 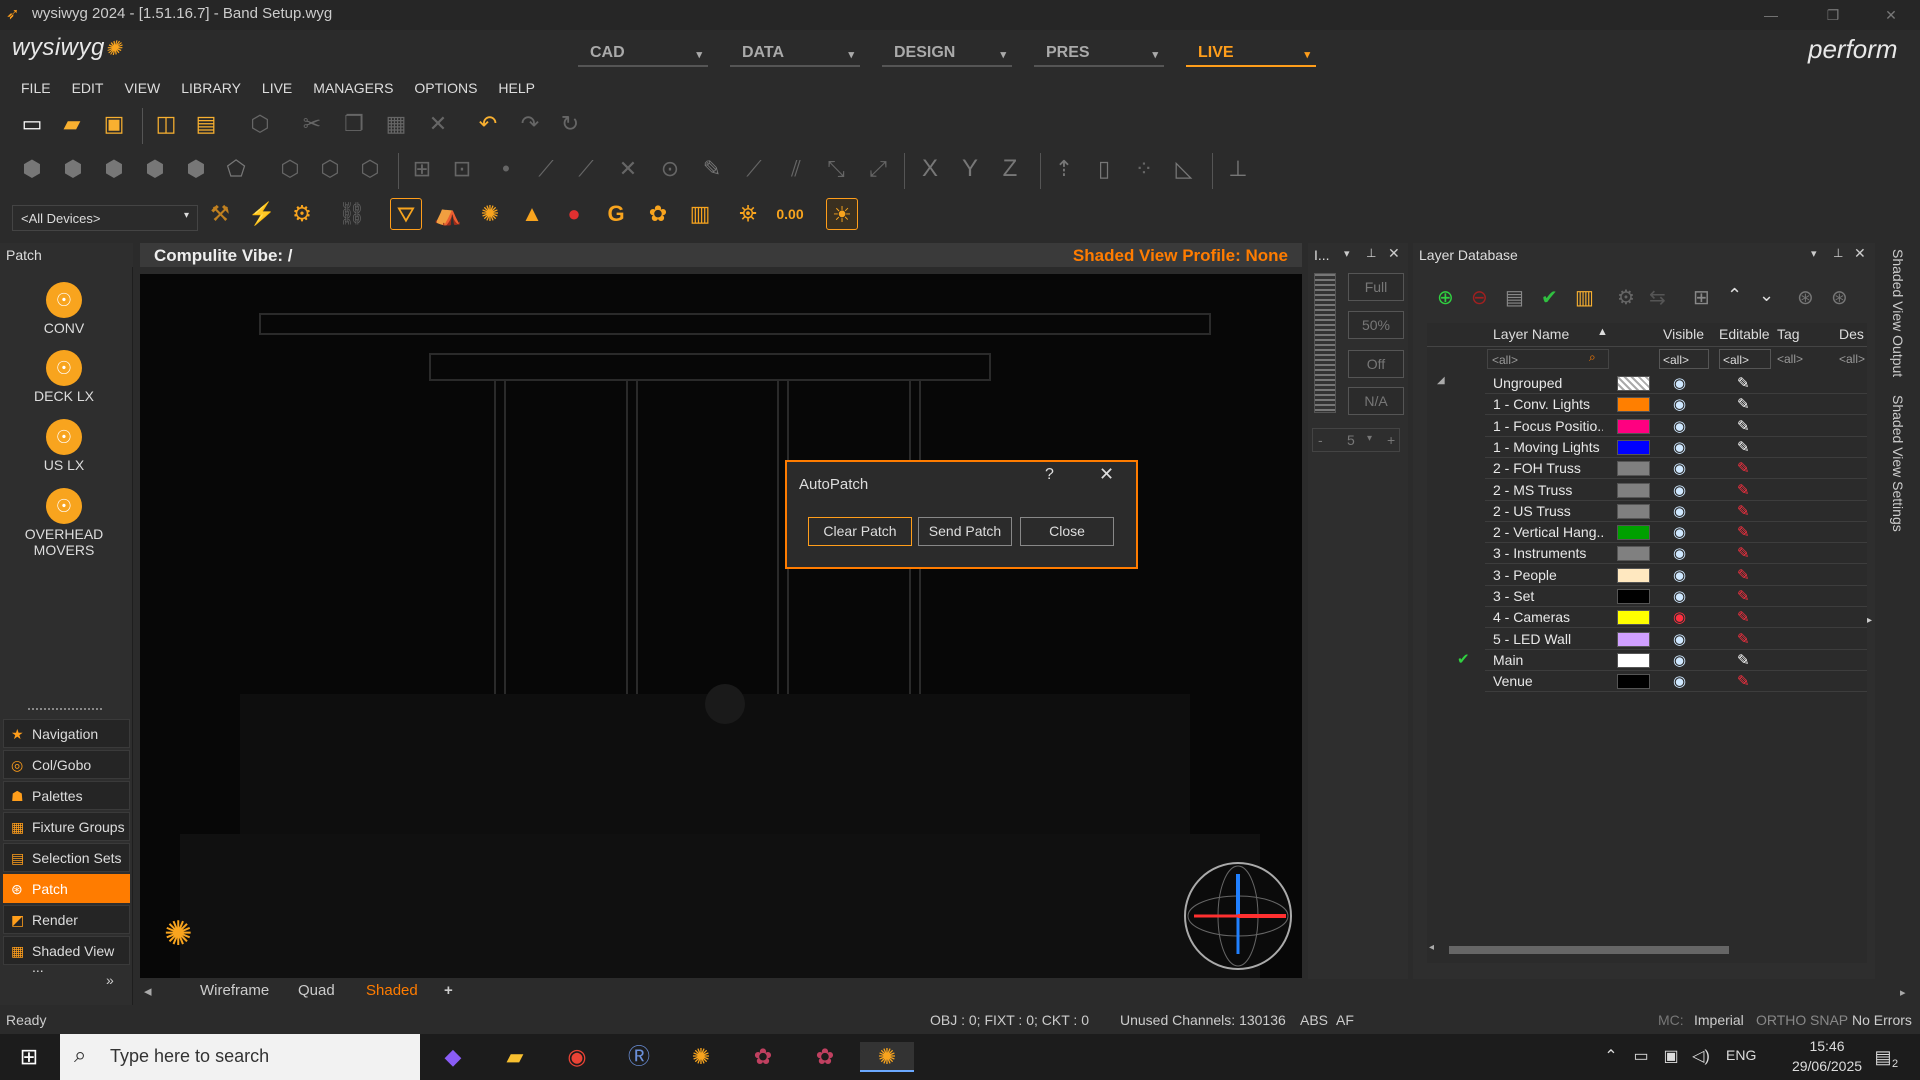 What do you see at coordinates (66, 919) in the screenshot?
I see `nav-render: ◩ Render` at bounding box center [66, 919].